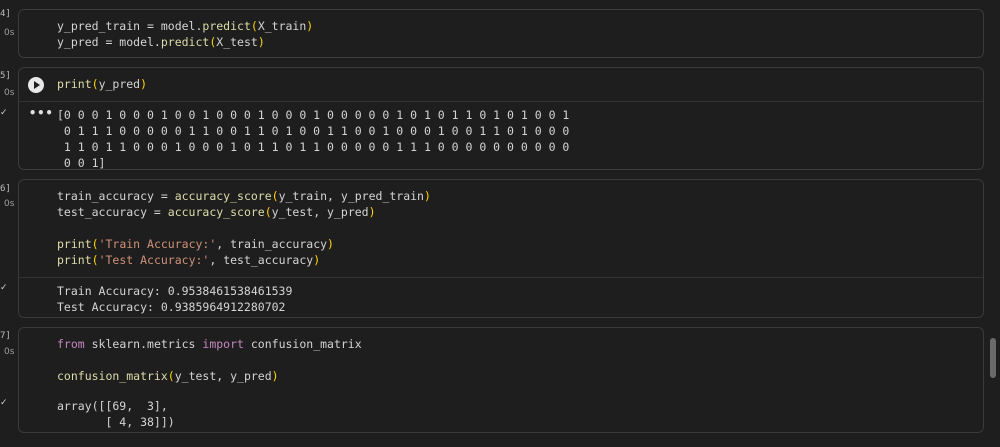  I want to click on cell-4-exec-count: 4], so click(5, 14).